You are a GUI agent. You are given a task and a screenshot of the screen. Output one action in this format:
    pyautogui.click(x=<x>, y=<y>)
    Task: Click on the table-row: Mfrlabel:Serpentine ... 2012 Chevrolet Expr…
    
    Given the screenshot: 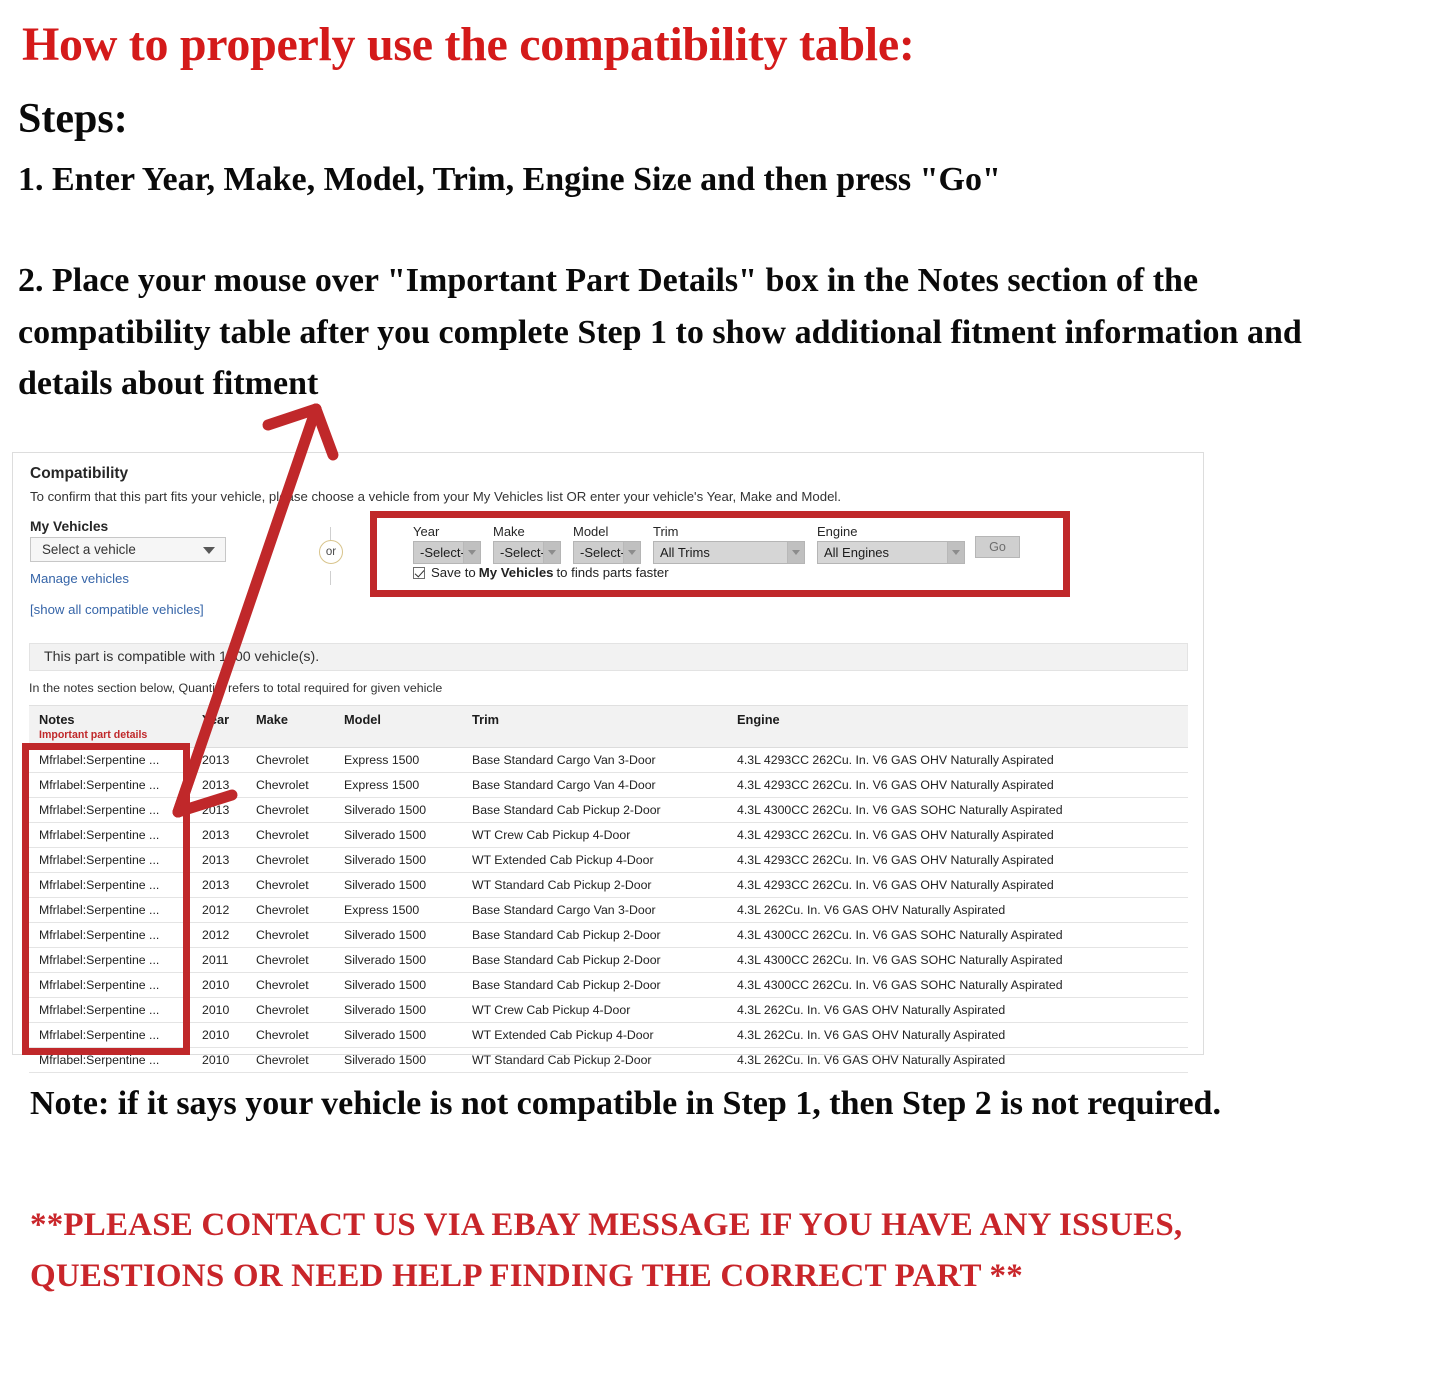 What is the action you would take?
    pyautogui.click(x=608, y=910)
    